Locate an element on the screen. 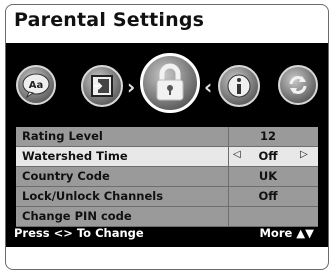 The image size is (333, 273). footer-bar: Press <> To Change More ▲▼ is located at coordinates (167, 234).